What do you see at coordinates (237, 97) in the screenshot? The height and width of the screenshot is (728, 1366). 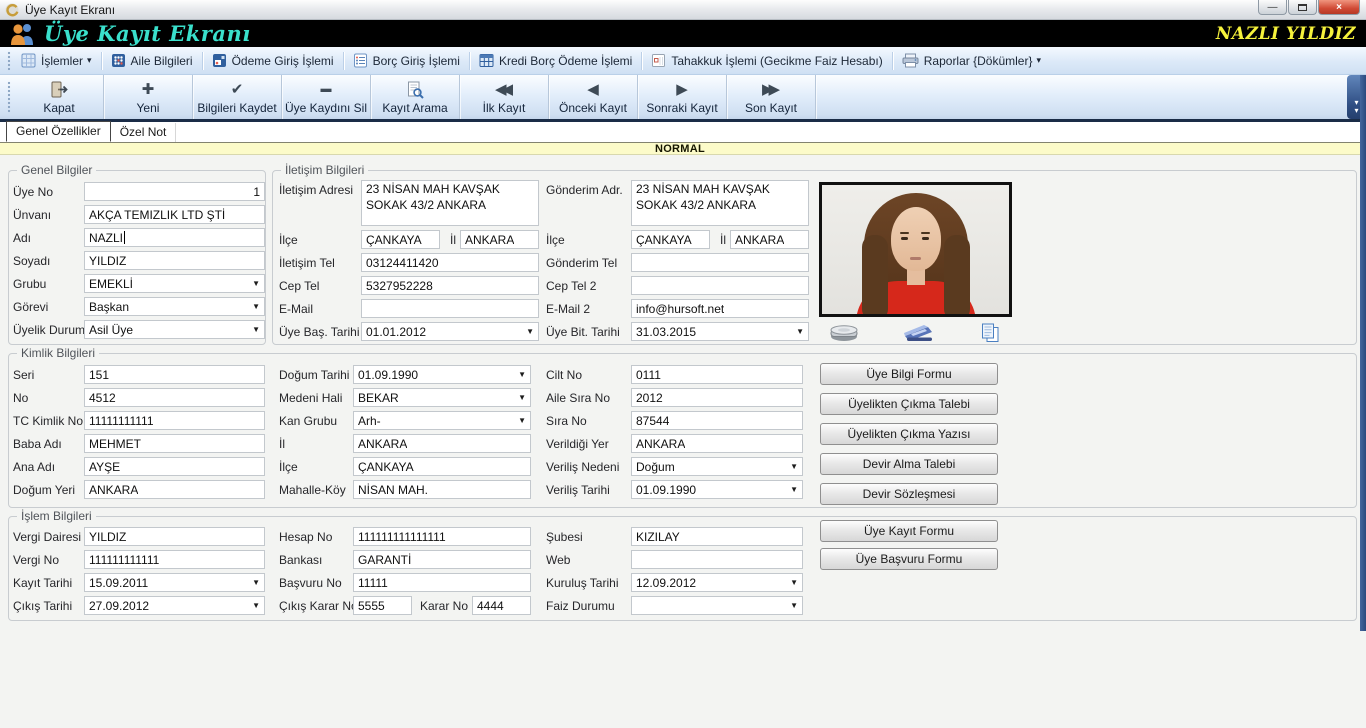 I see `bilgileri-kaydet-button: ✔ Bilgileri Kaydet` at bounding box center [237, 97].